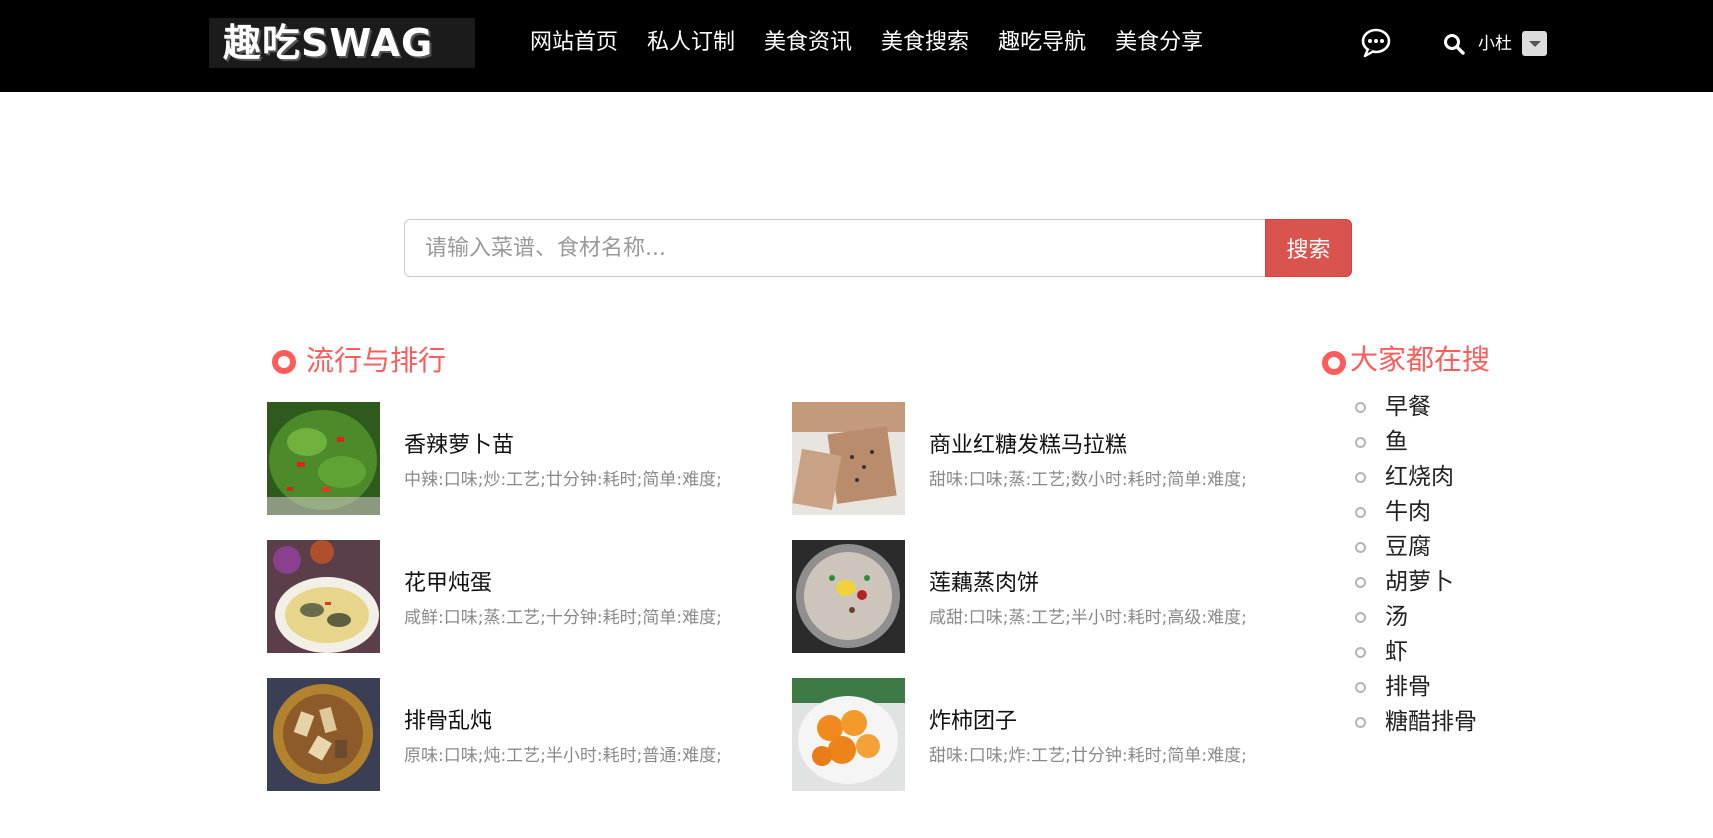  I want to click on username: 小杜, so click(1495, 44).